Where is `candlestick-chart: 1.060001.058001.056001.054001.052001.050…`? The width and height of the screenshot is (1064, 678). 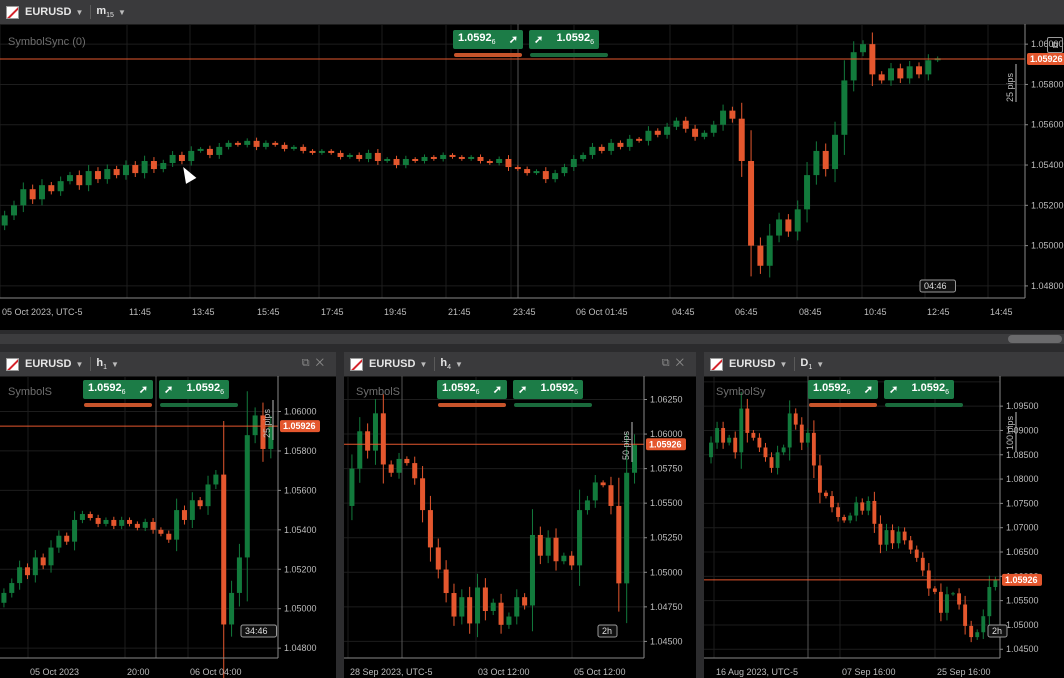 candlestick-chart: 1.060001.058001.056001.054001.052001.050… is located at coordinates (165, 527).